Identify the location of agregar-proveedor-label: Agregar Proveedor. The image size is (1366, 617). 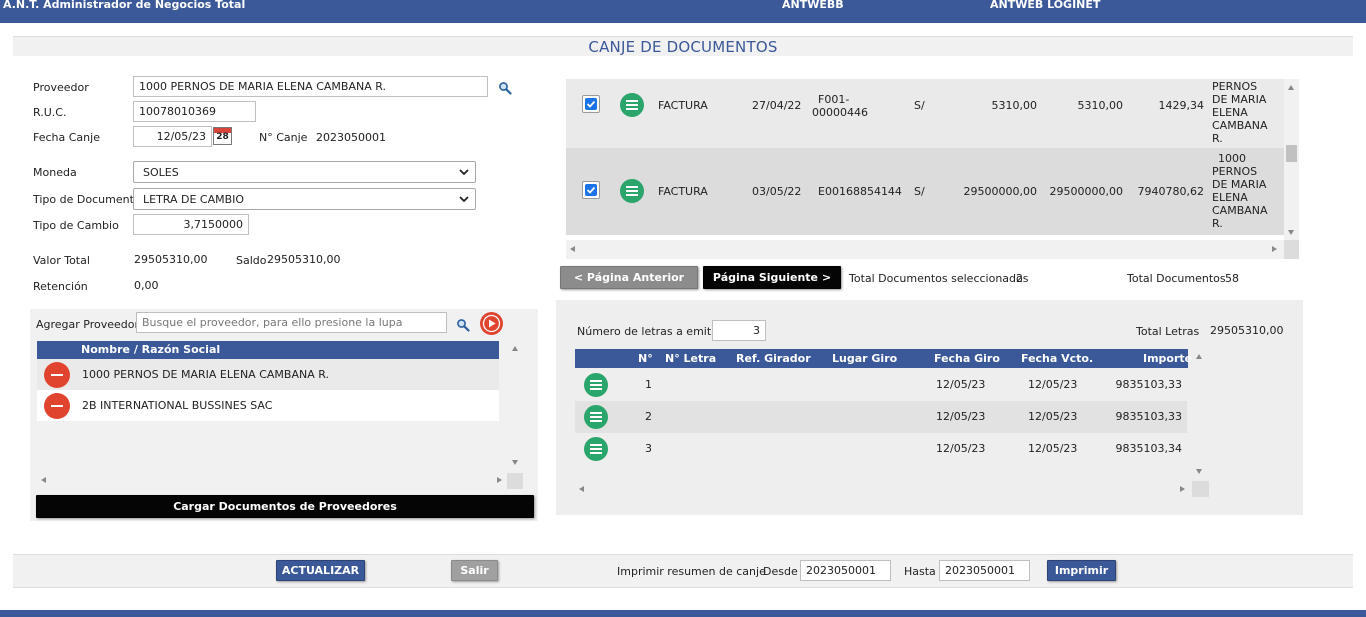
(88, 324).